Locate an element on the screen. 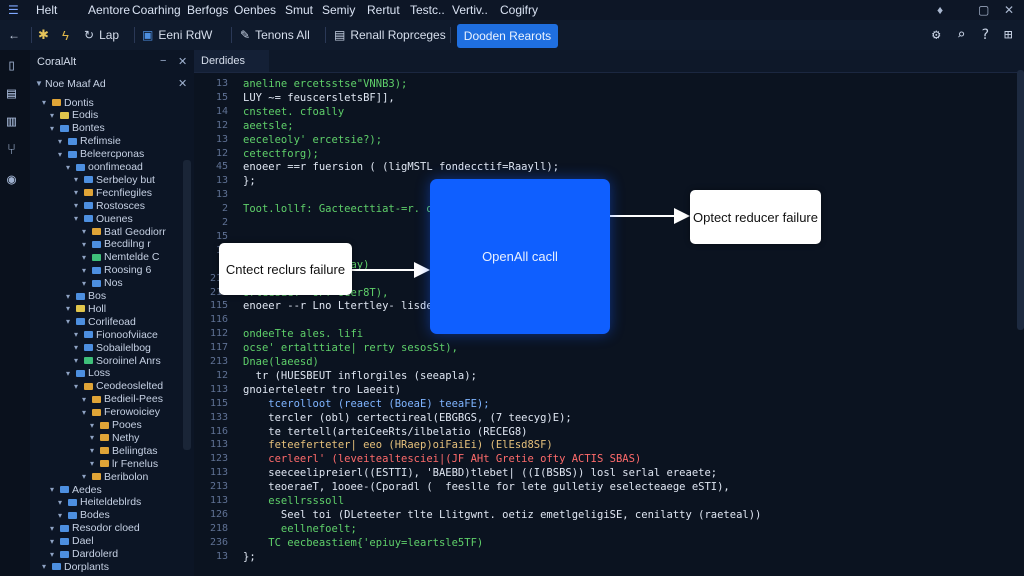  diagram-node-center: OpenAll cacll is located at coordinates (520, 256).